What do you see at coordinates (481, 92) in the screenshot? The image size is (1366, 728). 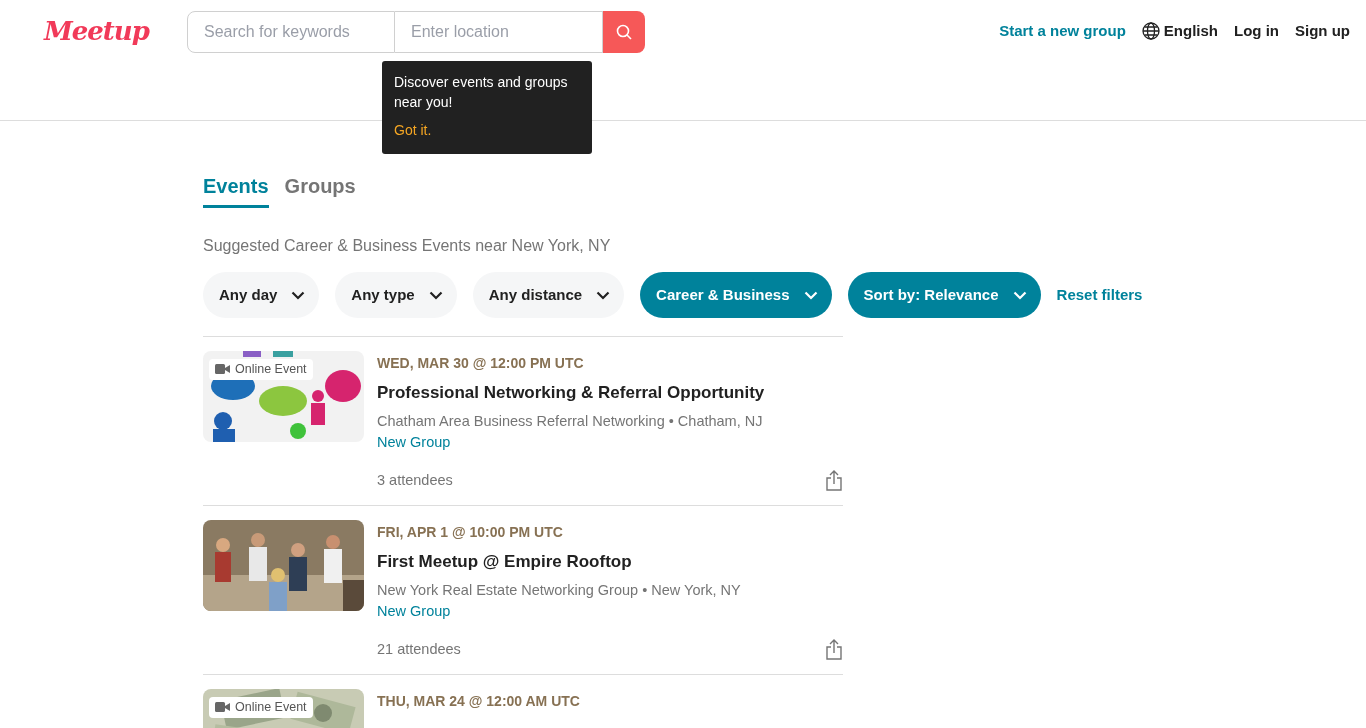 I see `tooltip-text: Discover events and groups near you!` at bounding box center [481, 92].